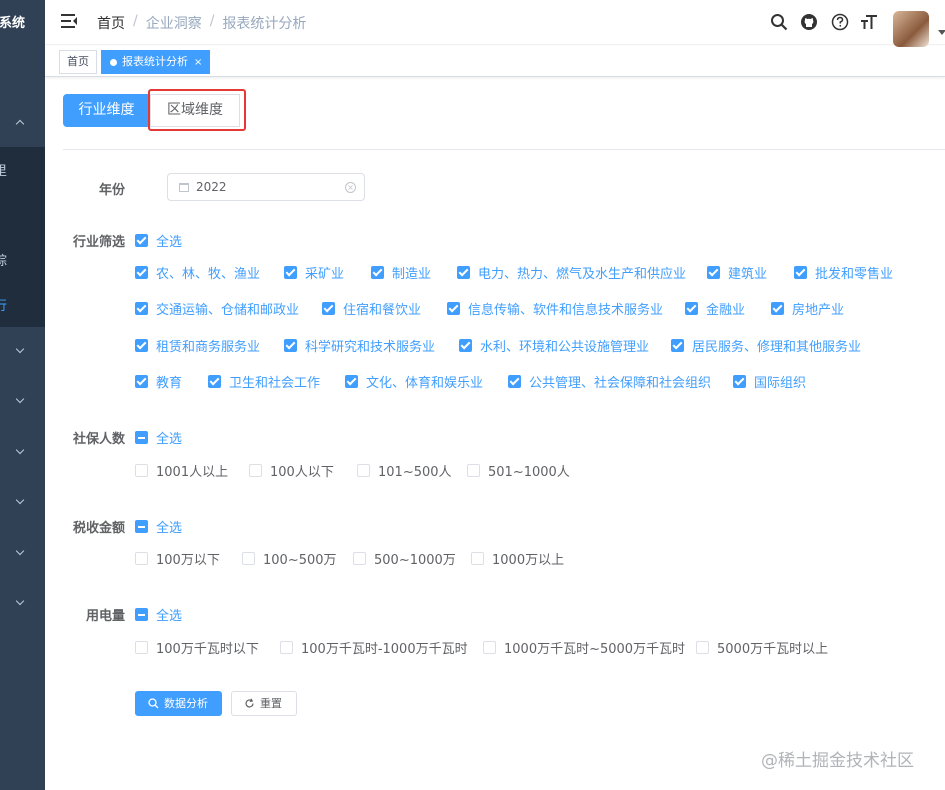  I want to click on tax-option: 1000万以上, so click(517, 558).